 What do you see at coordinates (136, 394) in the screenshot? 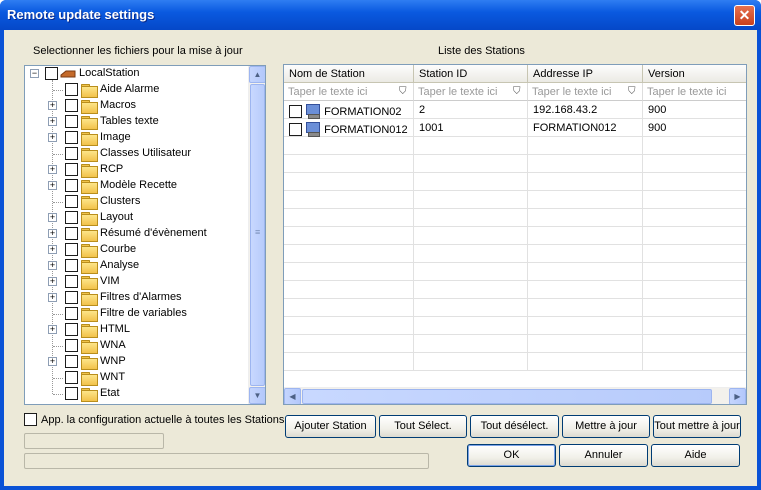
I see `tree-item: Etat` at bounding box center [136, 394].